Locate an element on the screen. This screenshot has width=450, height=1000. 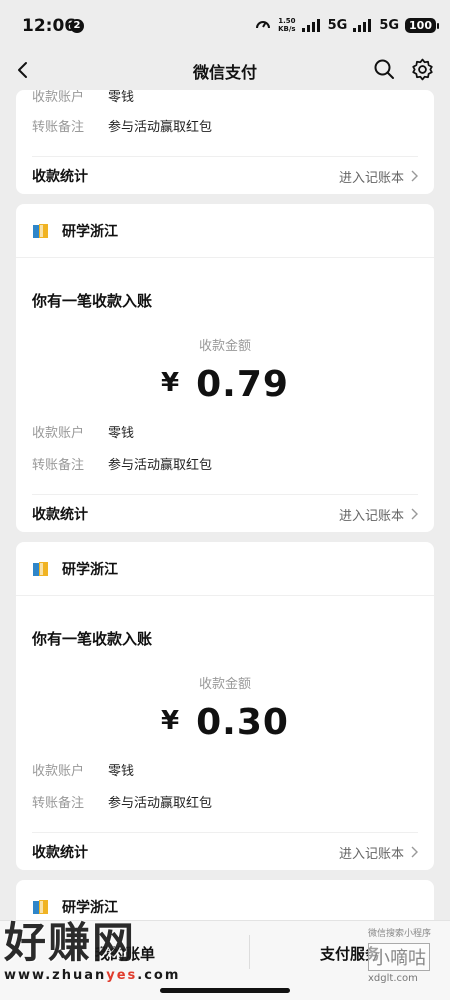
watermark-logo-right: 微信搜索小程序 小嘀咕 xdglt.com is located at coordinates (408, 961).